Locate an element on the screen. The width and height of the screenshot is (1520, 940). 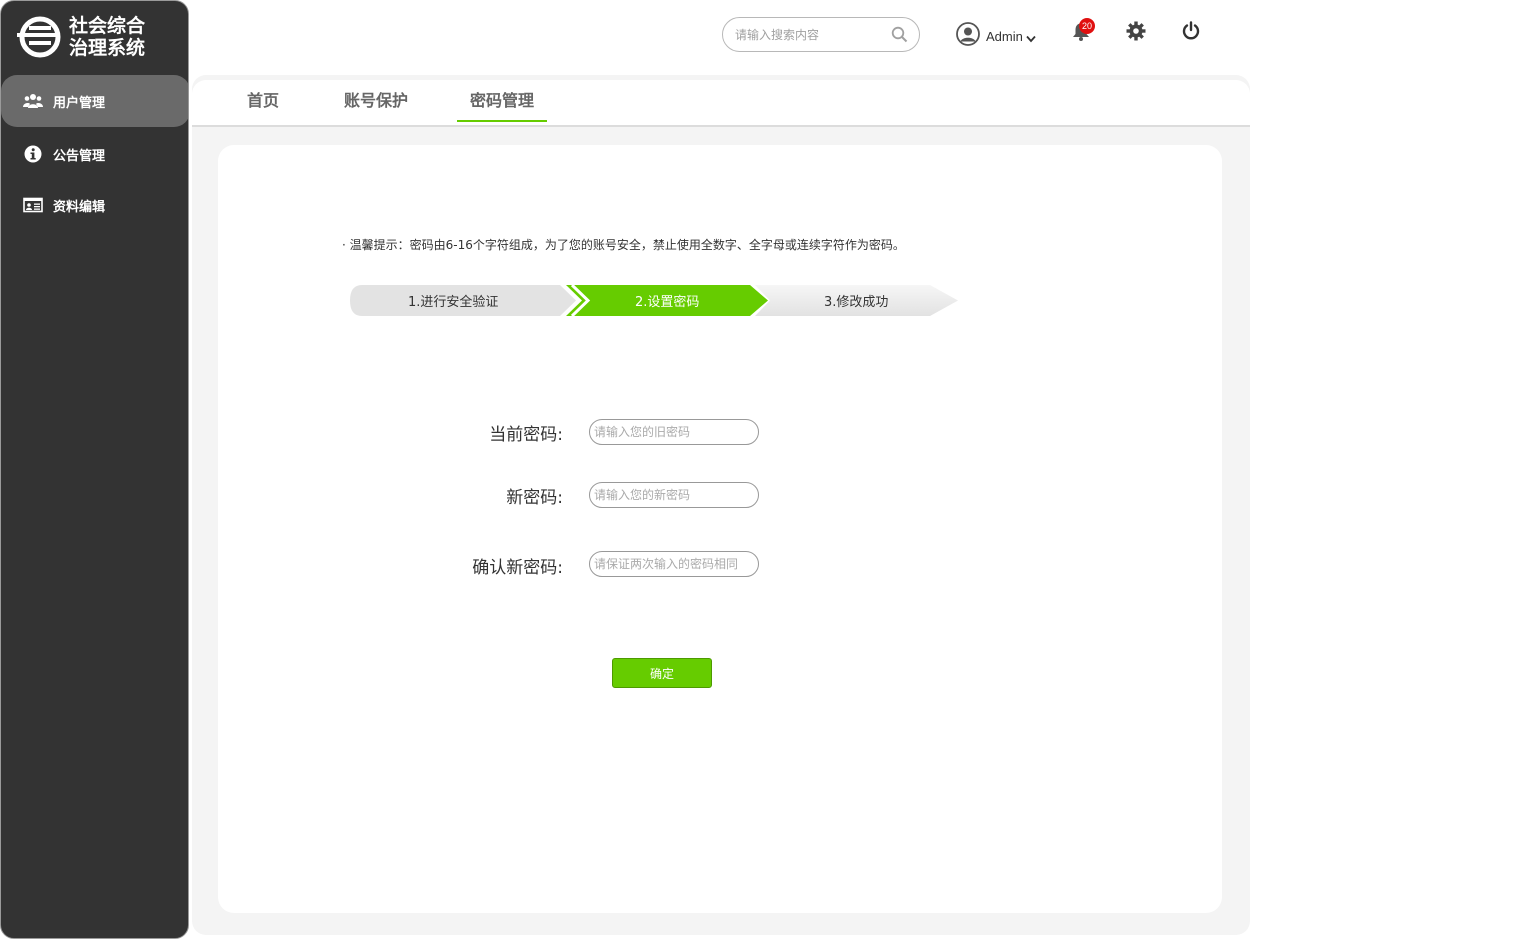
user-avatar-icon is located at coordinates (968, 36).